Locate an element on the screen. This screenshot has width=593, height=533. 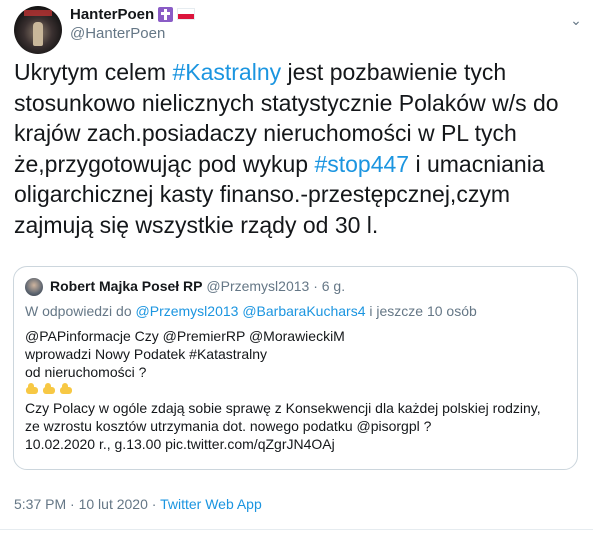
hashtag-link: #Kastralny is located at coordinates (226, 72).